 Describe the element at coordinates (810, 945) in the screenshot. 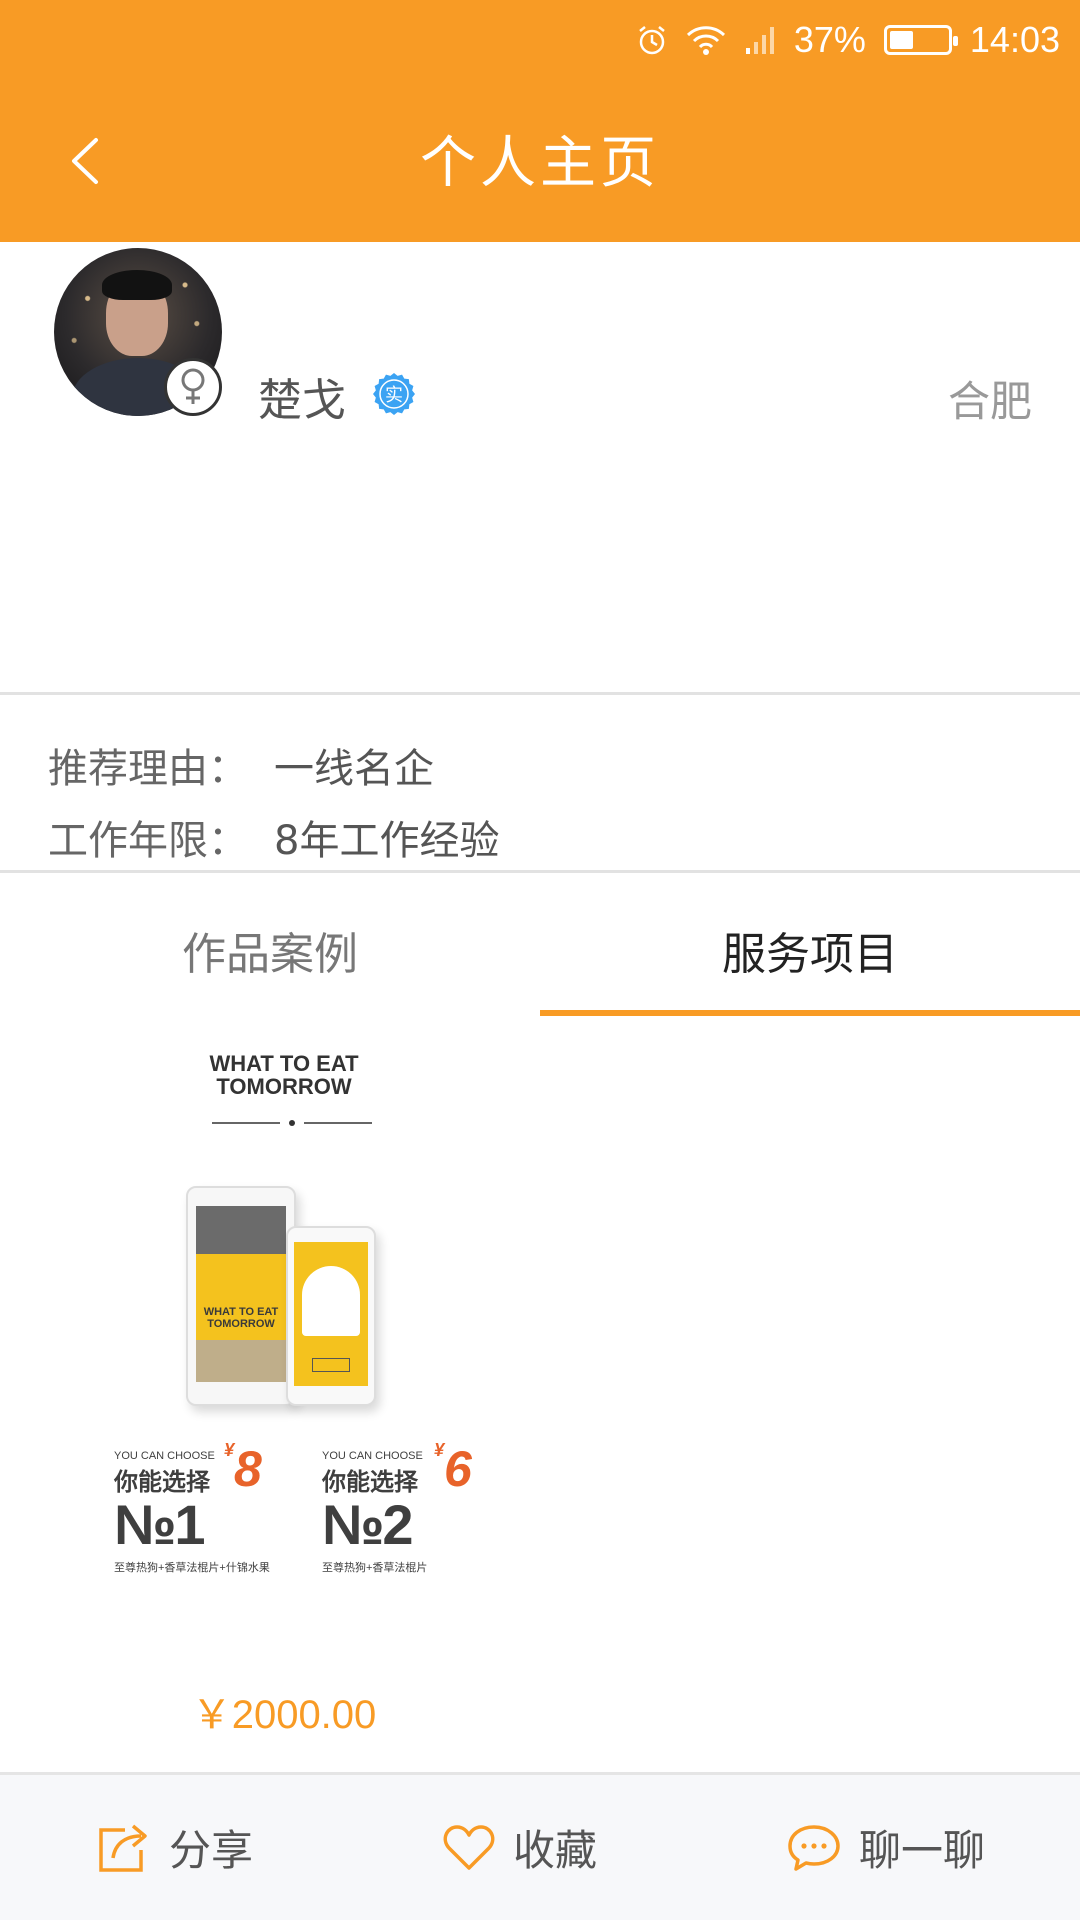

I see `tab-services: 服务项目` at that location.